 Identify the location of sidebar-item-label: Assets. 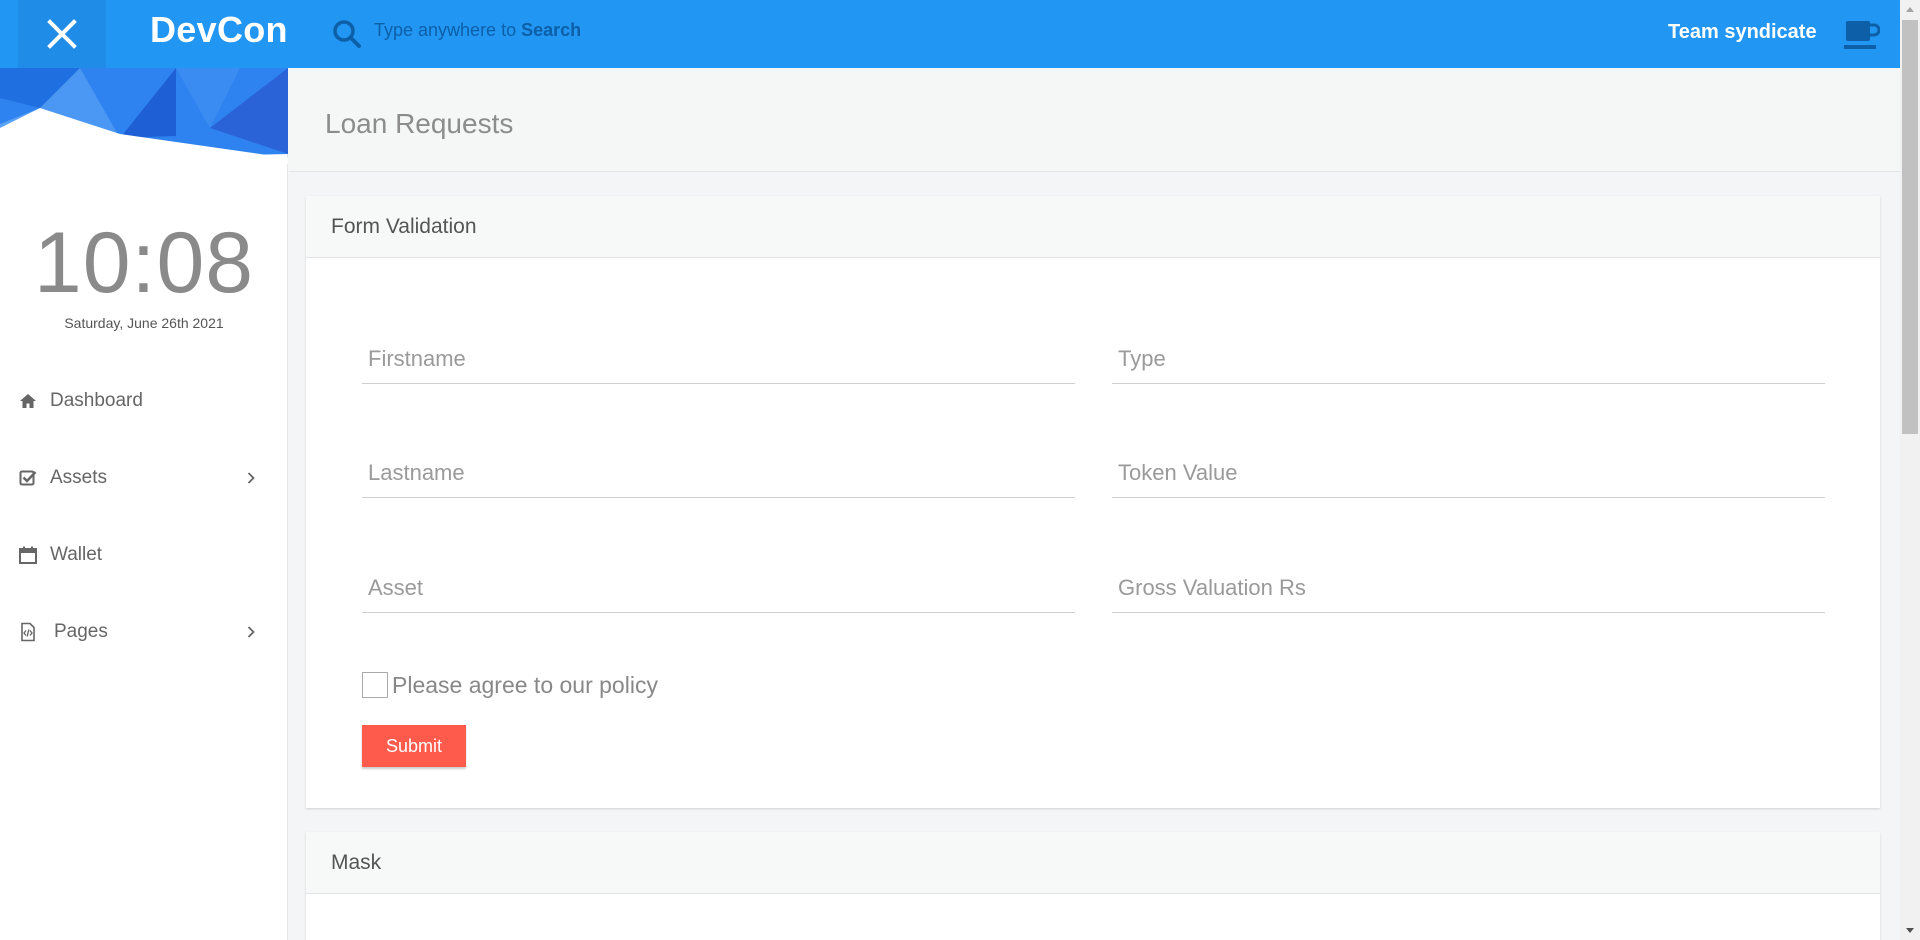
(79, 477).